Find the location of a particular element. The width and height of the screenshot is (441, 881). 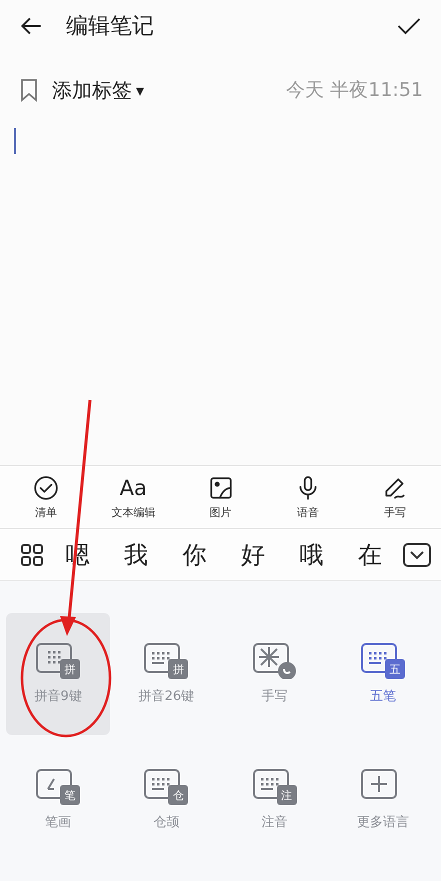

text-format-icon: Aa is located at coordinates (133, 487).